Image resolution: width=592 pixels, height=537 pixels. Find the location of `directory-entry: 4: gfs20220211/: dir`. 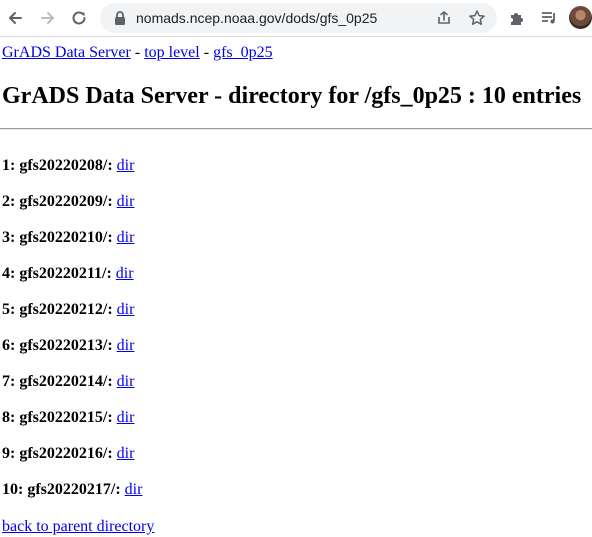

directory-entry: 4: gfs20220211/: dir is located at coordinates (72, 282).